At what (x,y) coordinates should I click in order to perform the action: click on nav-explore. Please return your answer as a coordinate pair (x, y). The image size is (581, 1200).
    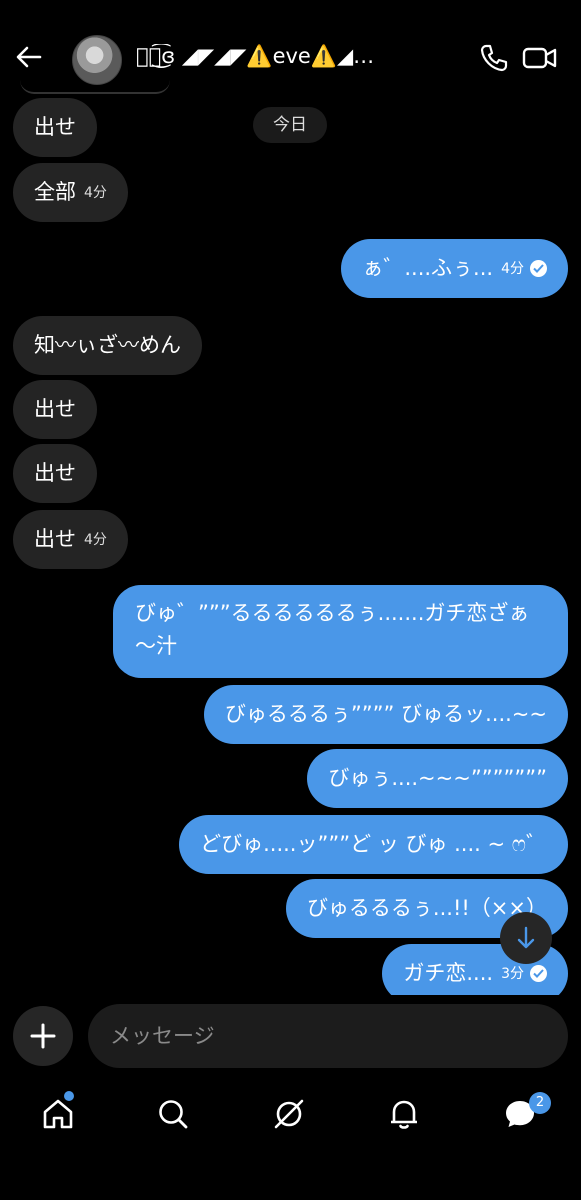
    Looking at the image, I should click on (289, 1114).